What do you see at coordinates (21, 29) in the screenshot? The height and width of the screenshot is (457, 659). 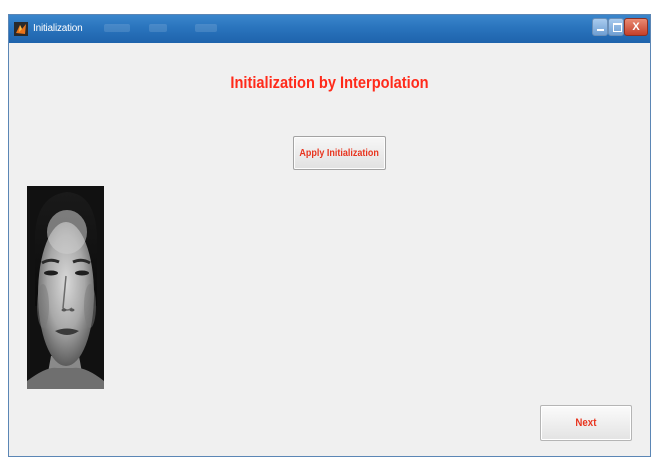 I see `matlab-icon` at bounding box center [21, 29].